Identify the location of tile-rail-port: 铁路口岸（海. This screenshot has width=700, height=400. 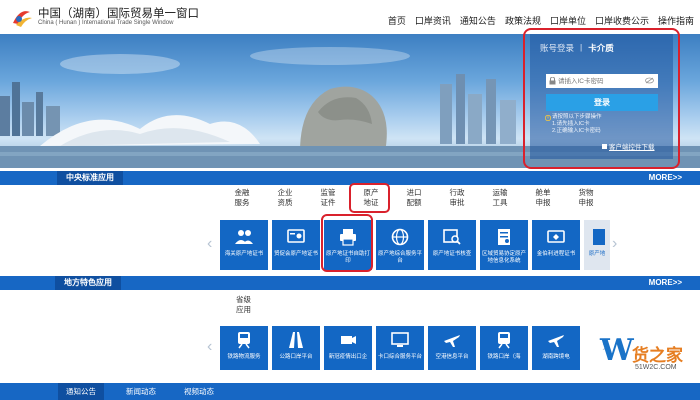
(504, 348).